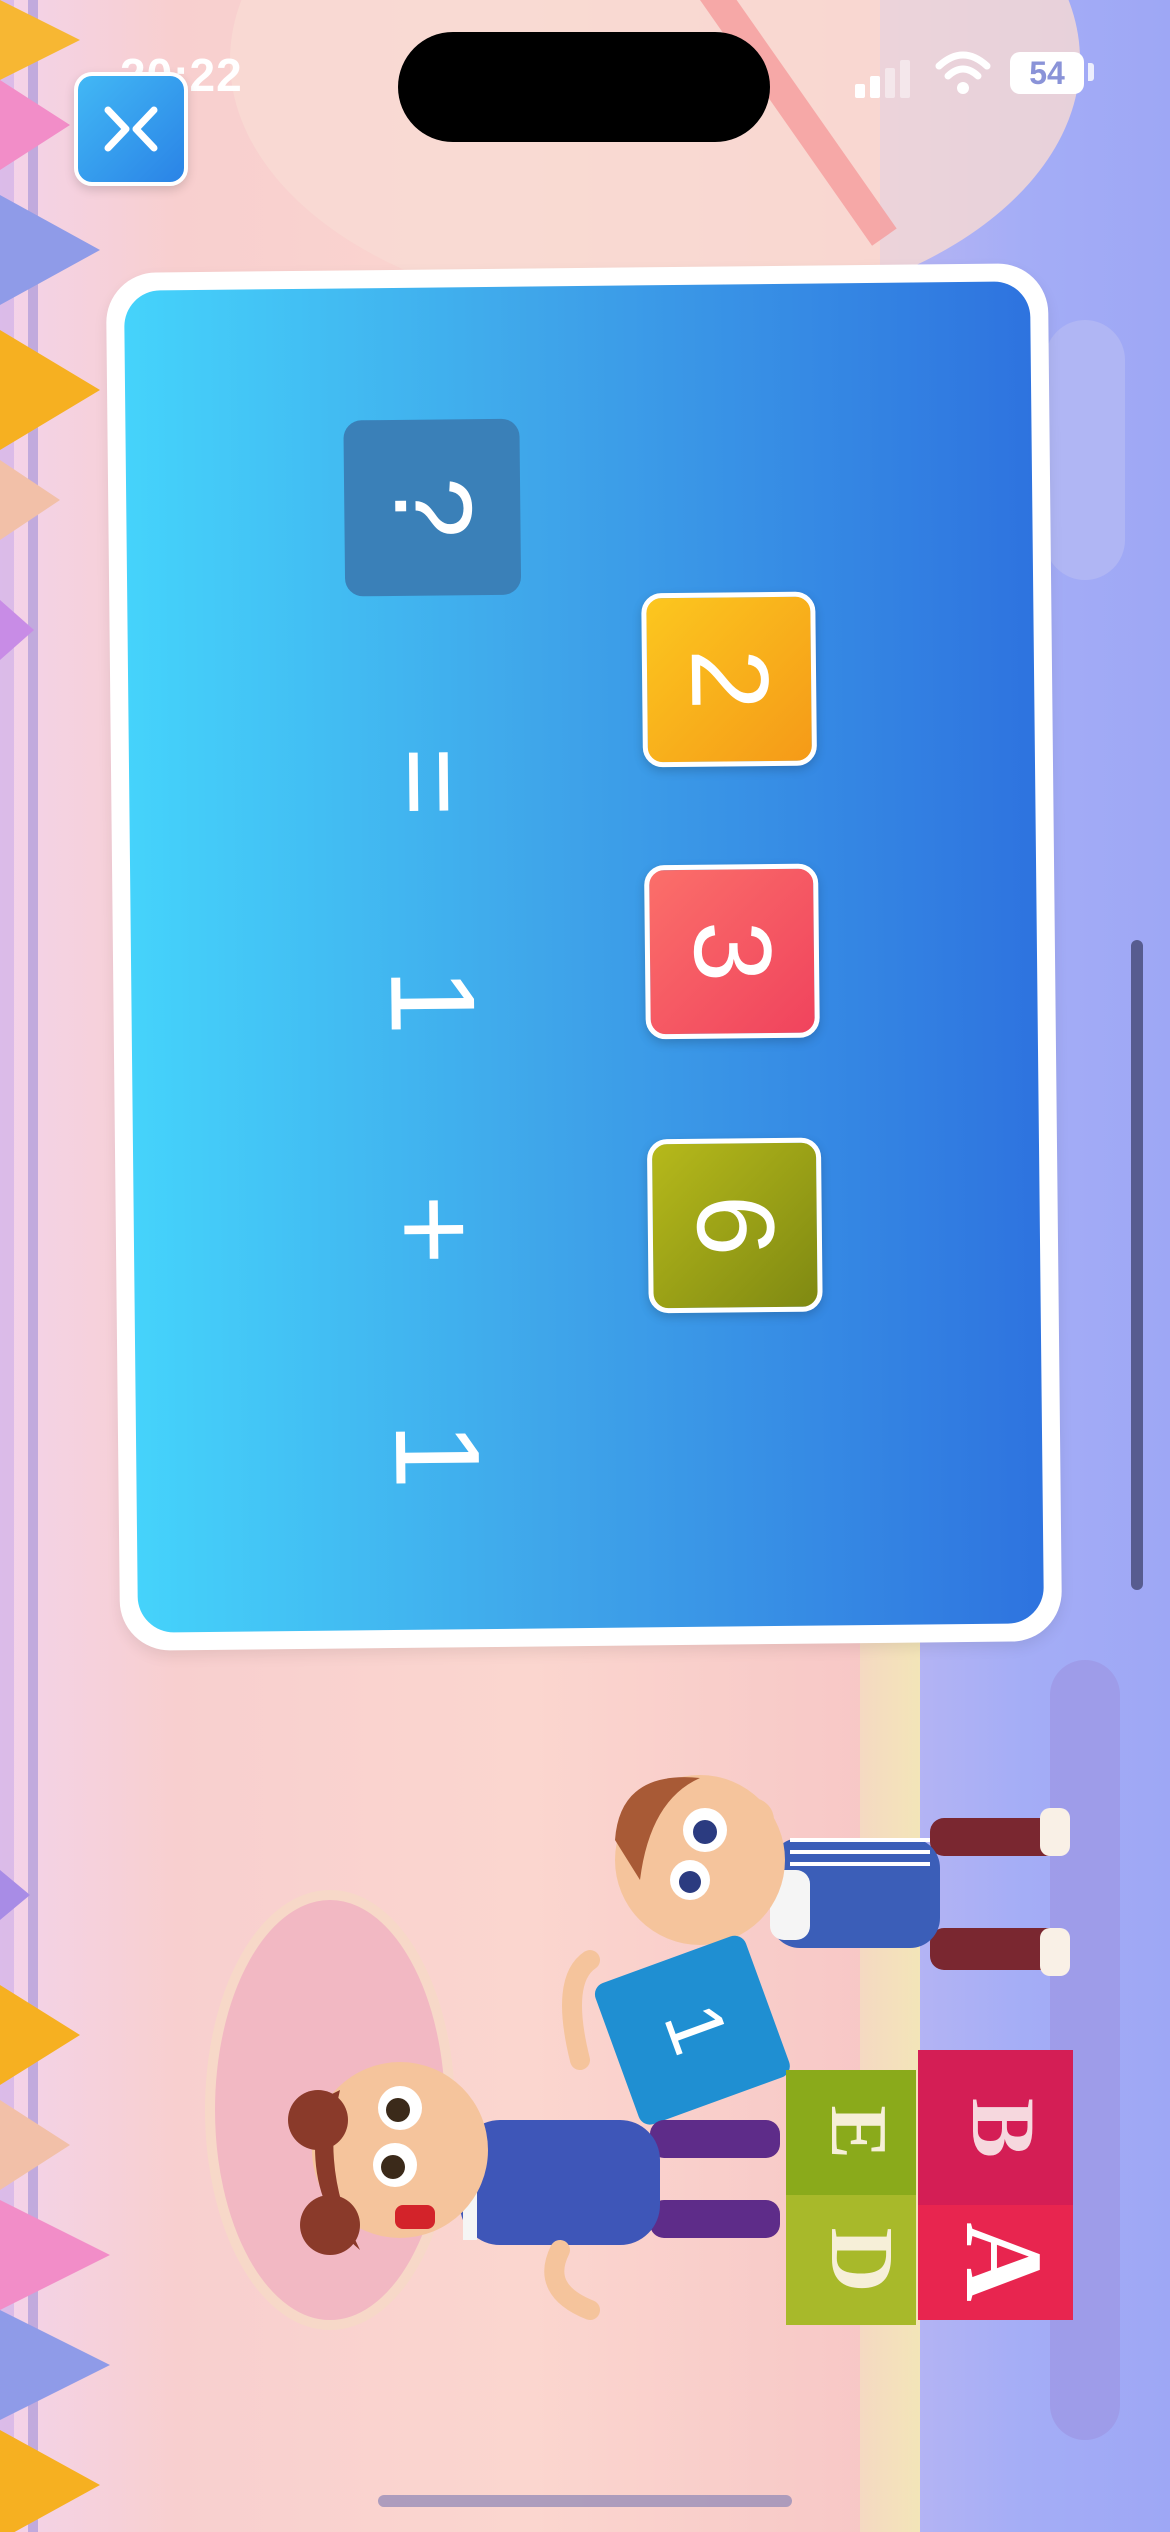 The height and width of the screenshot is (2532, 1170). What do you see at coordinates (1004, 2261) in the screenshot?
I see `svg-text: A` at bounding box center [1004, 2261].